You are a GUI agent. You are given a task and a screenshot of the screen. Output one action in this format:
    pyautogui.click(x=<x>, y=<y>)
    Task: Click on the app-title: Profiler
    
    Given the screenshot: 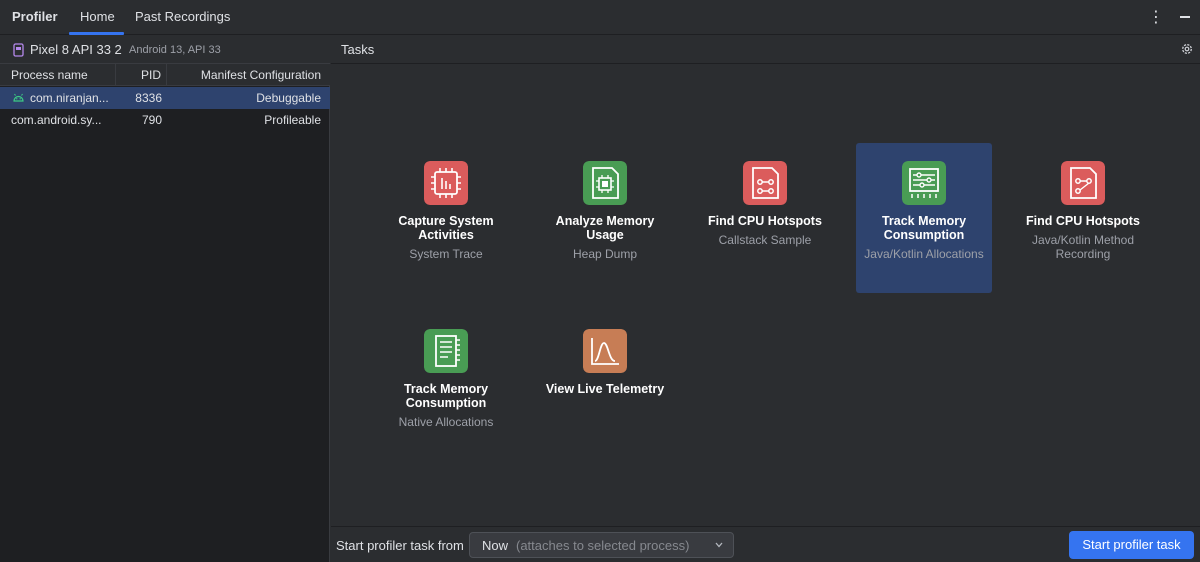 What is the action you would take?
    pyautogui.click(x=35, y=16)
    